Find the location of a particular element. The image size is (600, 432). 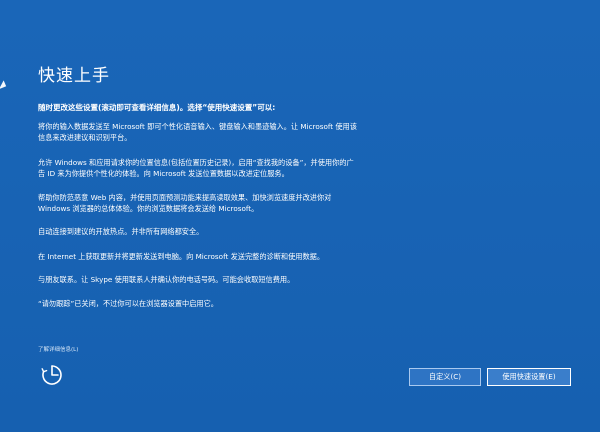

mouse-cursor-icon is located at coordinates (4, 86).